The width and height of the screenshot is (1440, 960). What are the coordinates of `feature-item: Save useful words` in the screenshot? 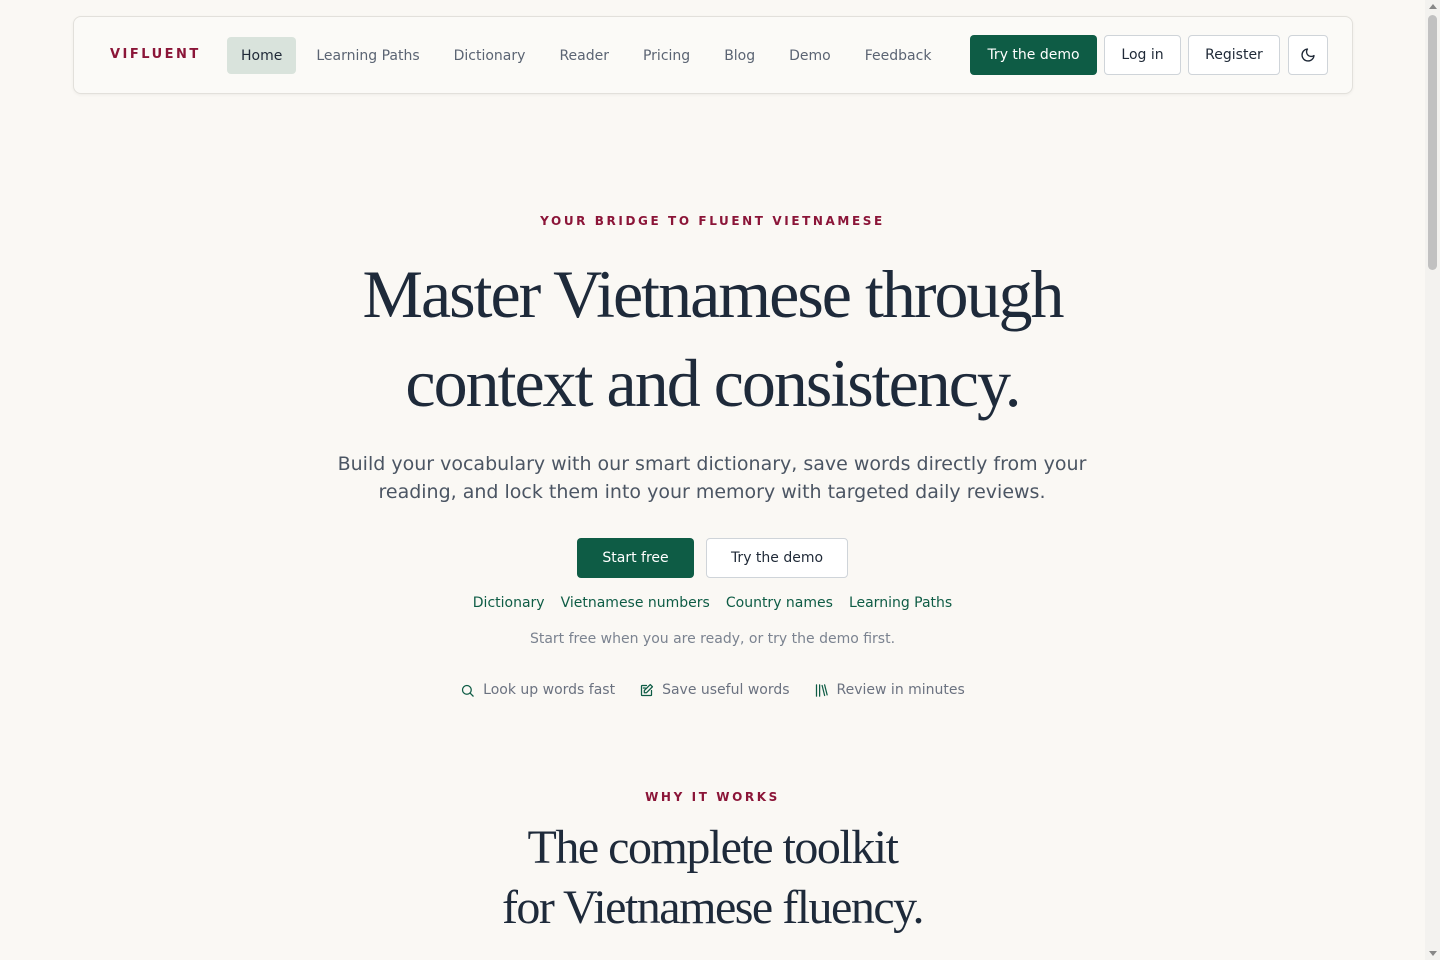 It's located at (714, 690).